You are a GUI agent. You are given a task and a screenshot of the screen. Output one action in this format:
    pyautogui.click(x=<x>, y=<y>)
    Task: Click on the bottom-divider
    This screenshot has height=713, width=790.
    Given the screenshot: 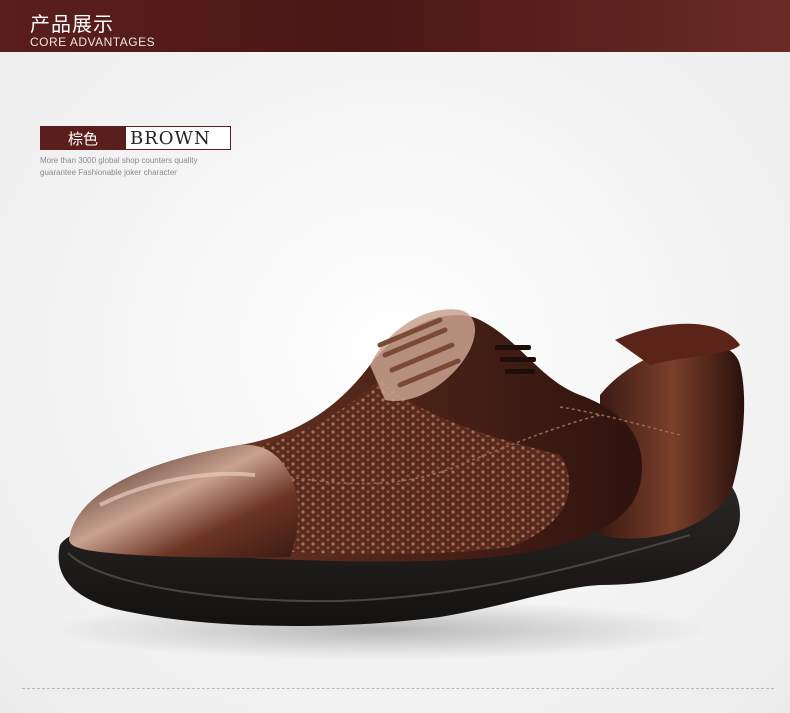 What is the action you would take?
    pyautogui.click(x=398, y=688)
    